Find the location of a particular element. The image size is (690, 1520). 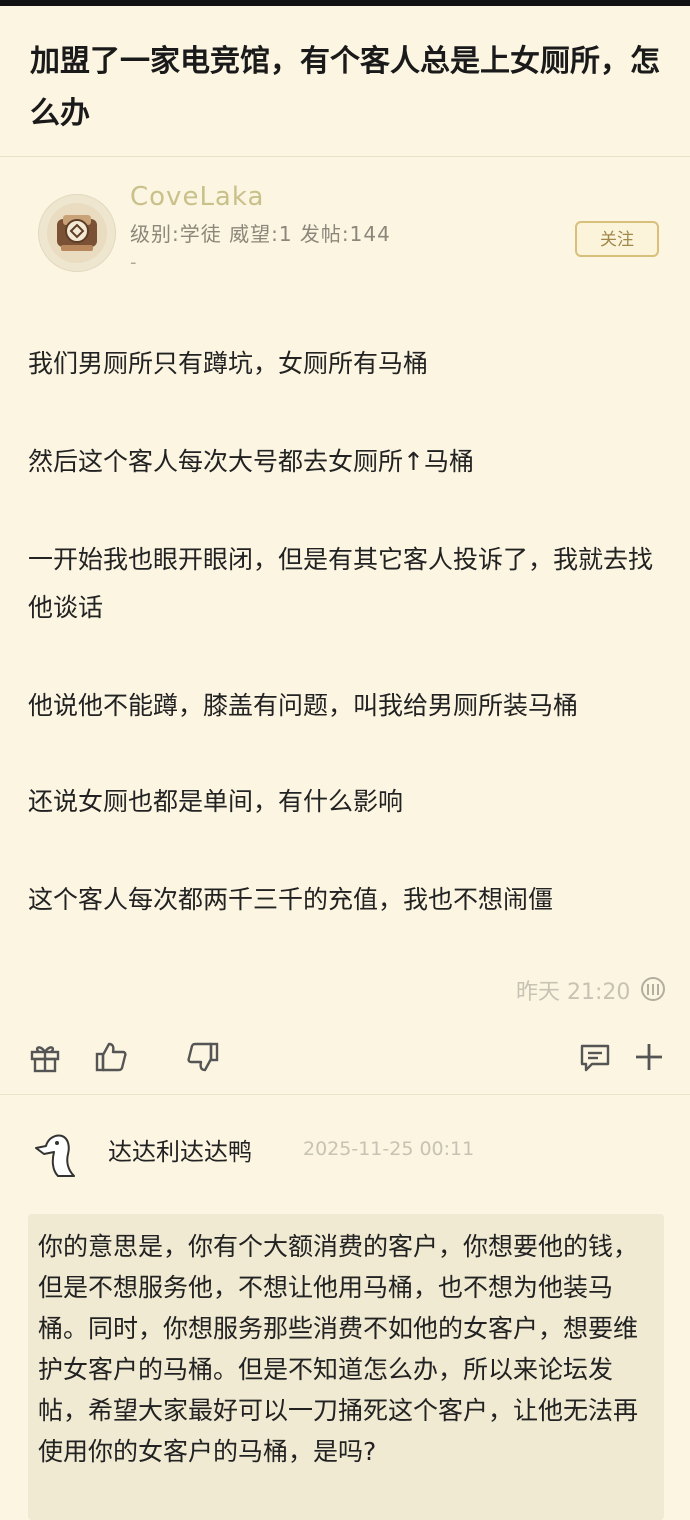

thumbs-down-icon is located at coordinates (203, 1057).